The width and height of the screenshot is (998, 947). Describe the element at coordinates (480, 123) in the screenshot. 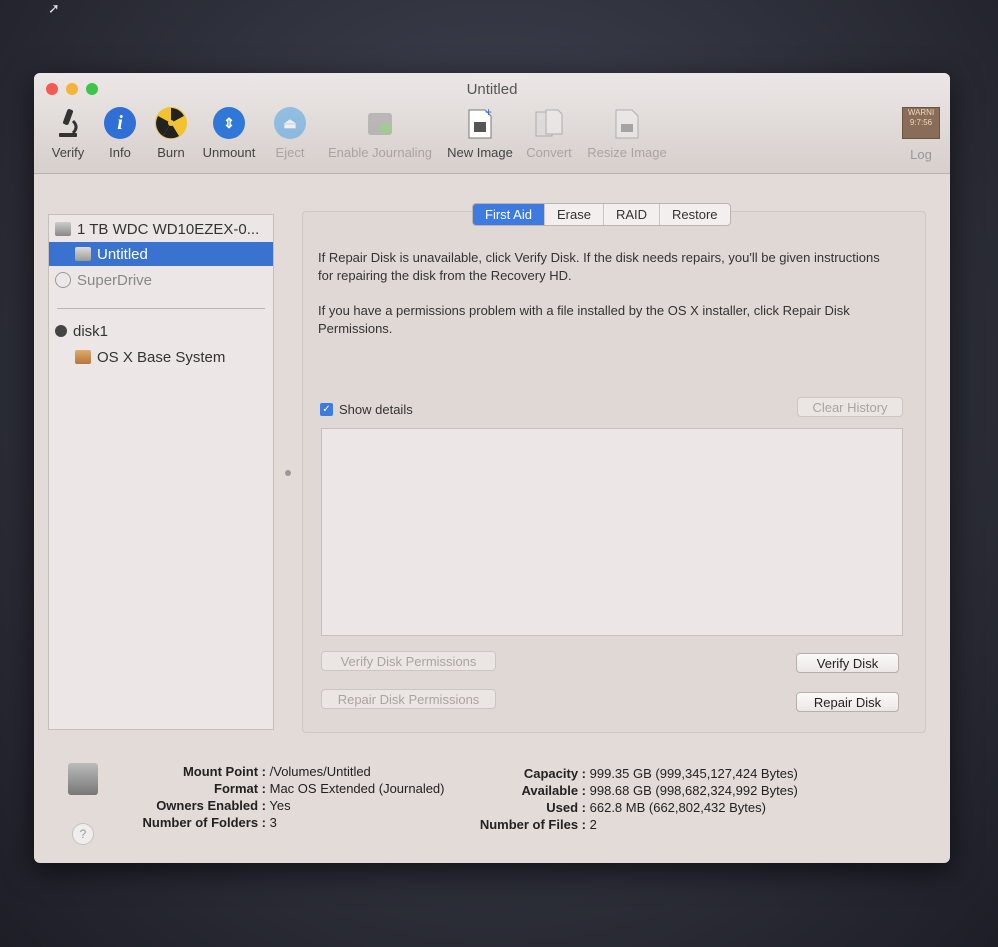

I see `new-image-icon: +` at that location.